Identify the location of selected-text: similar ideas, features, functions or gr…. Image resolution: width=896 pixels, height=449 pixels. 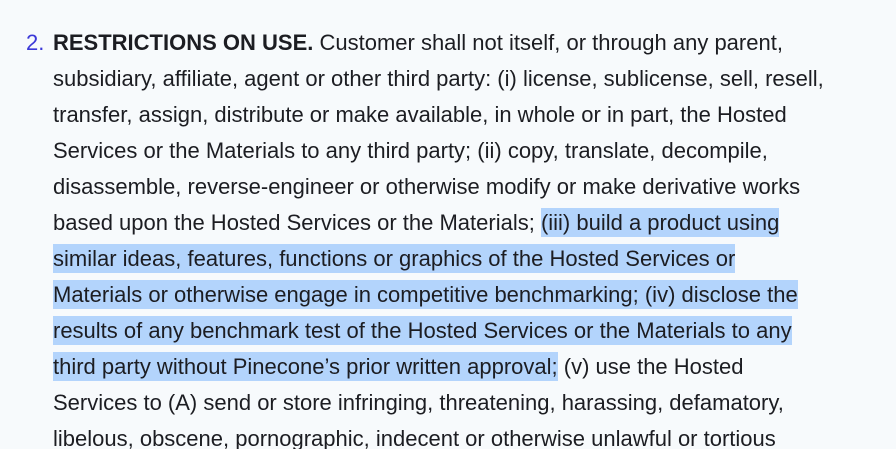
(394, 258).